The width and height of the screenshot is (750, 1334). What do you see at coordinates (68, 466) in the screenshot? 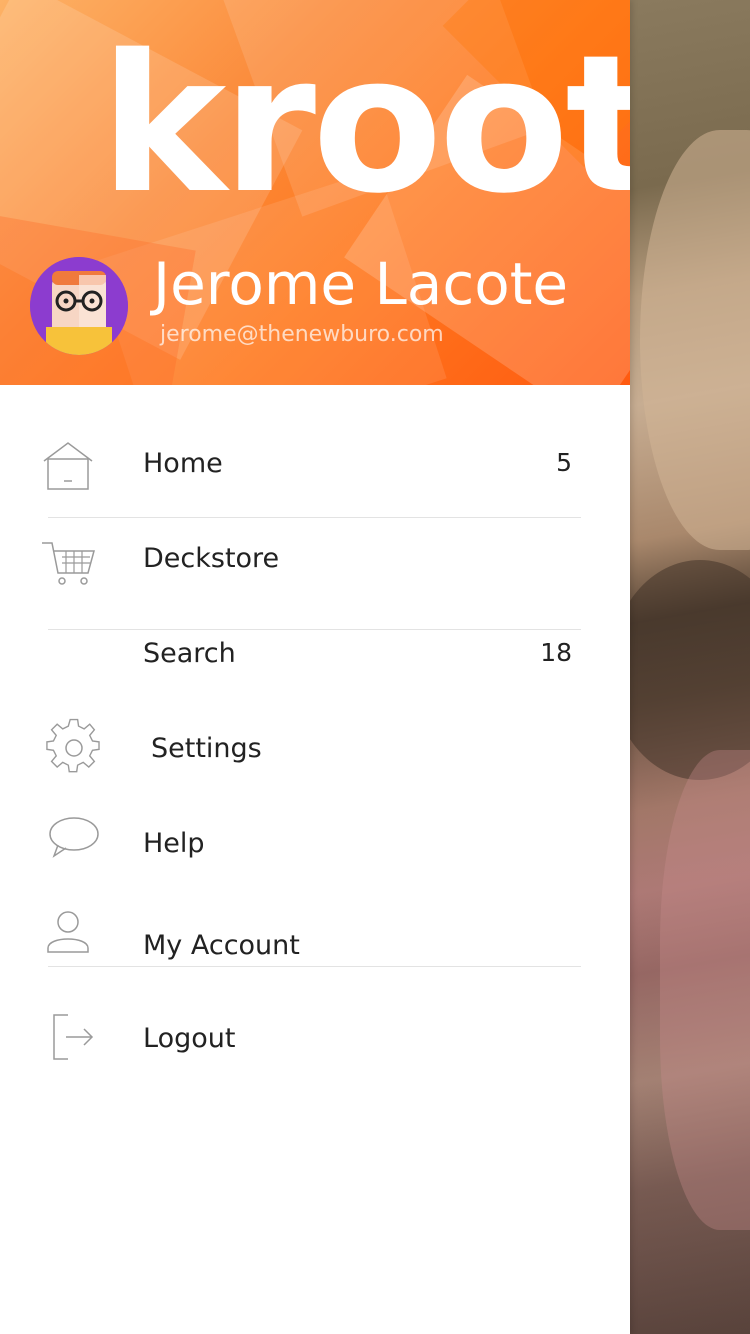
I see `home-icon` at bounding box center [68, 466].